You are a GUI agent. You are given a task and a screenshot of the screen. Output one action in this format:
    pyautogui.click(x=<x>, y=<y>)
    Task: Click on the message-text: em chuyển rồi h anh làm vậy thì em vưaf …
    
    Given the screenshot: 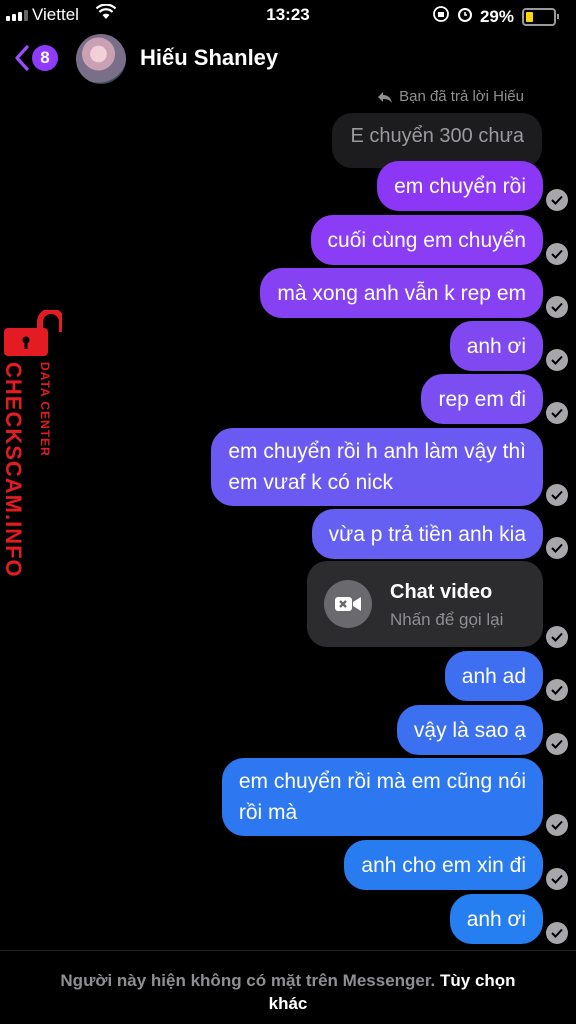 What is the action you would take?
    pyautogui.click(x=377, y=467)
    